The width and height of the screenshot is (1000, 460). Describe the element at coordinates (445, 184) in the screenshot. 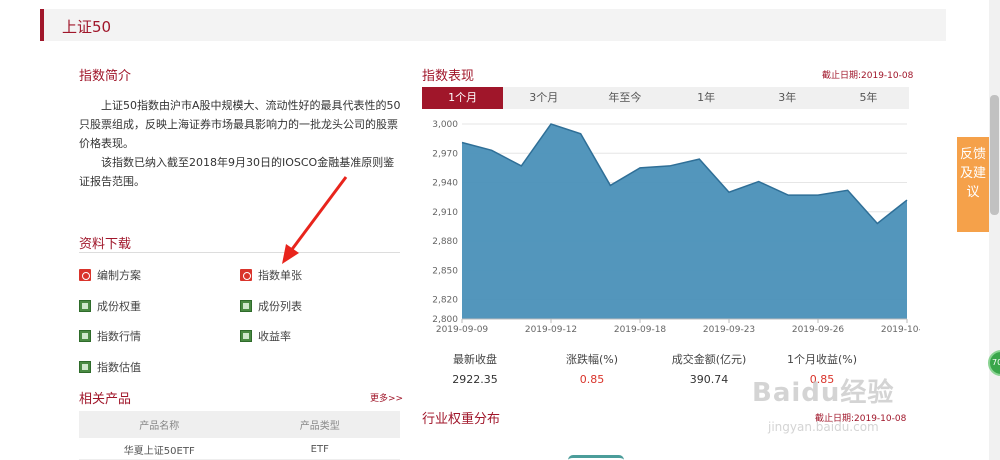

I see `y-tick-label: 2,940` at that location.